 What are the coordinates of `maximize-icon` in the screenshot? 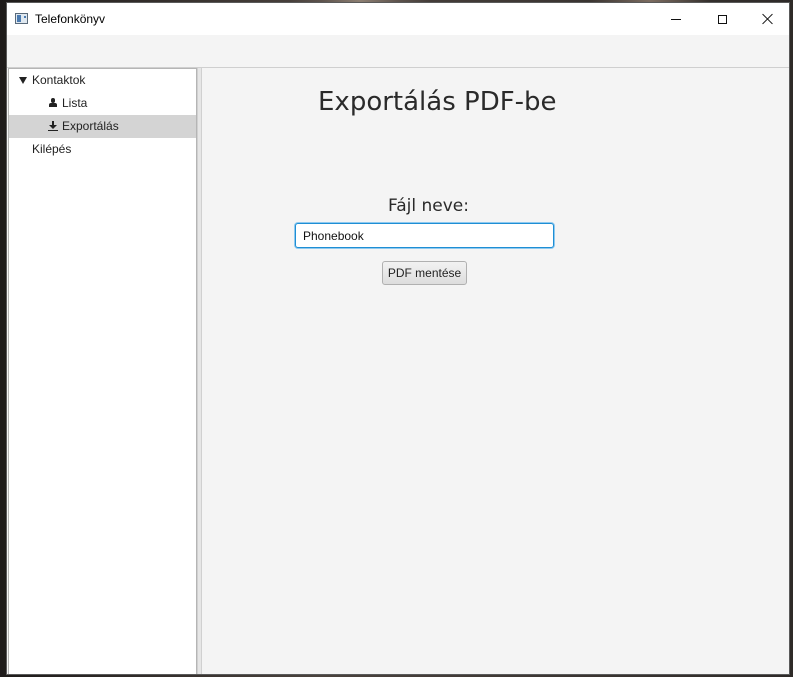 It's located at (722, 19).